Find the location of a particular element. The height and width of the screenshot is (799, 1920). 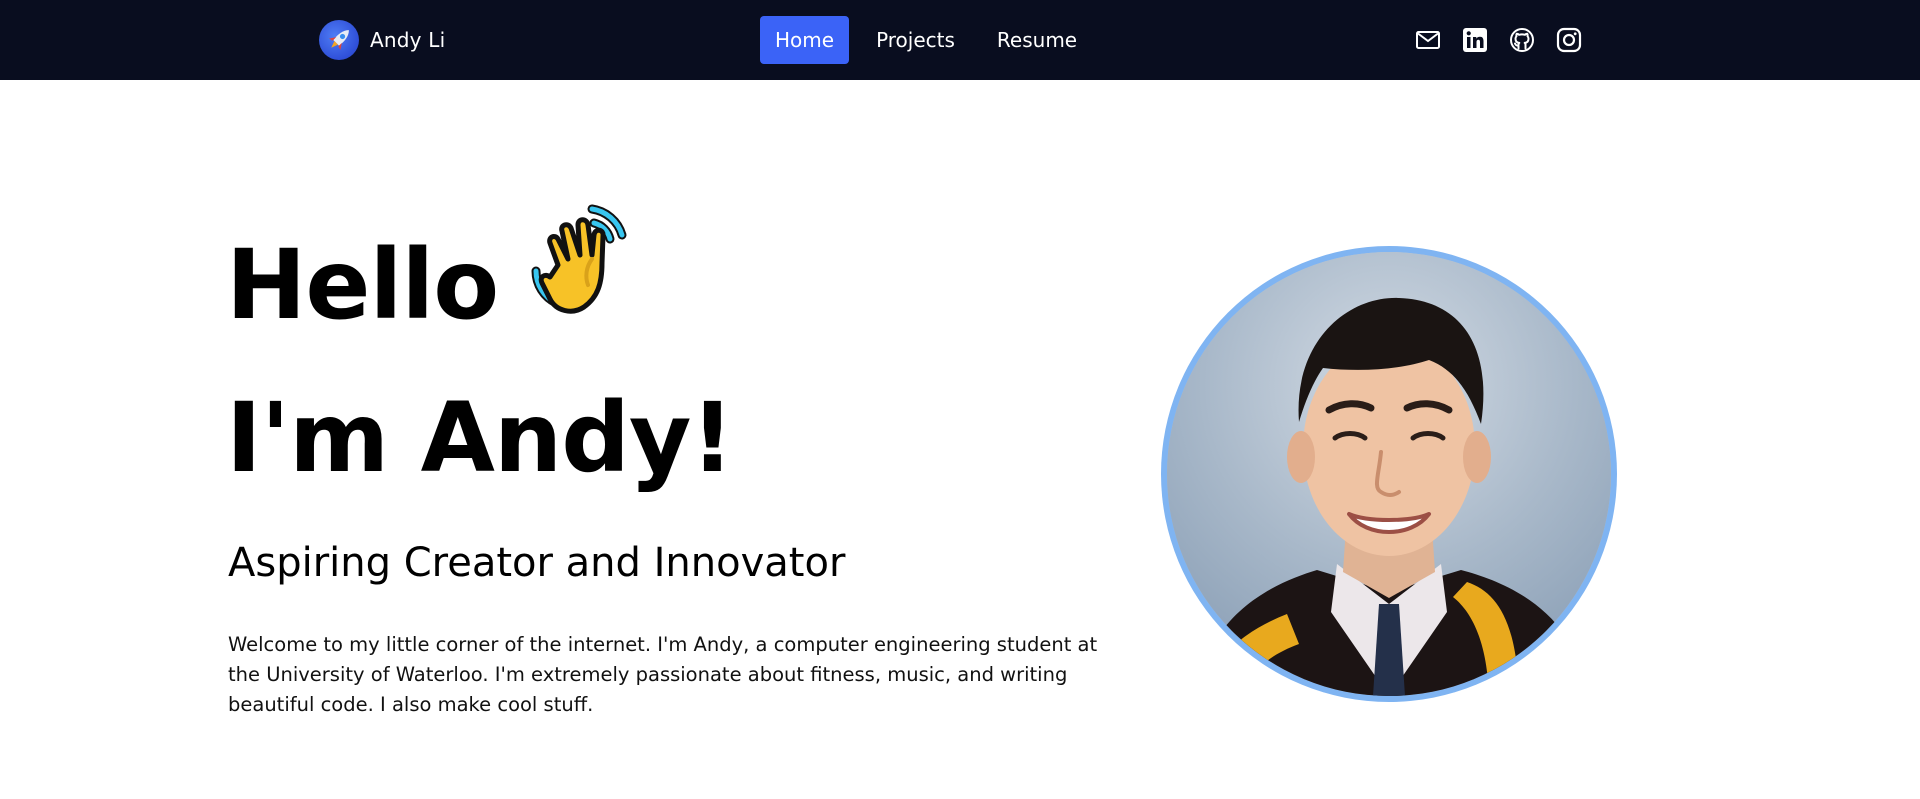

portrait-frame is located at coordinates (1389, 474).